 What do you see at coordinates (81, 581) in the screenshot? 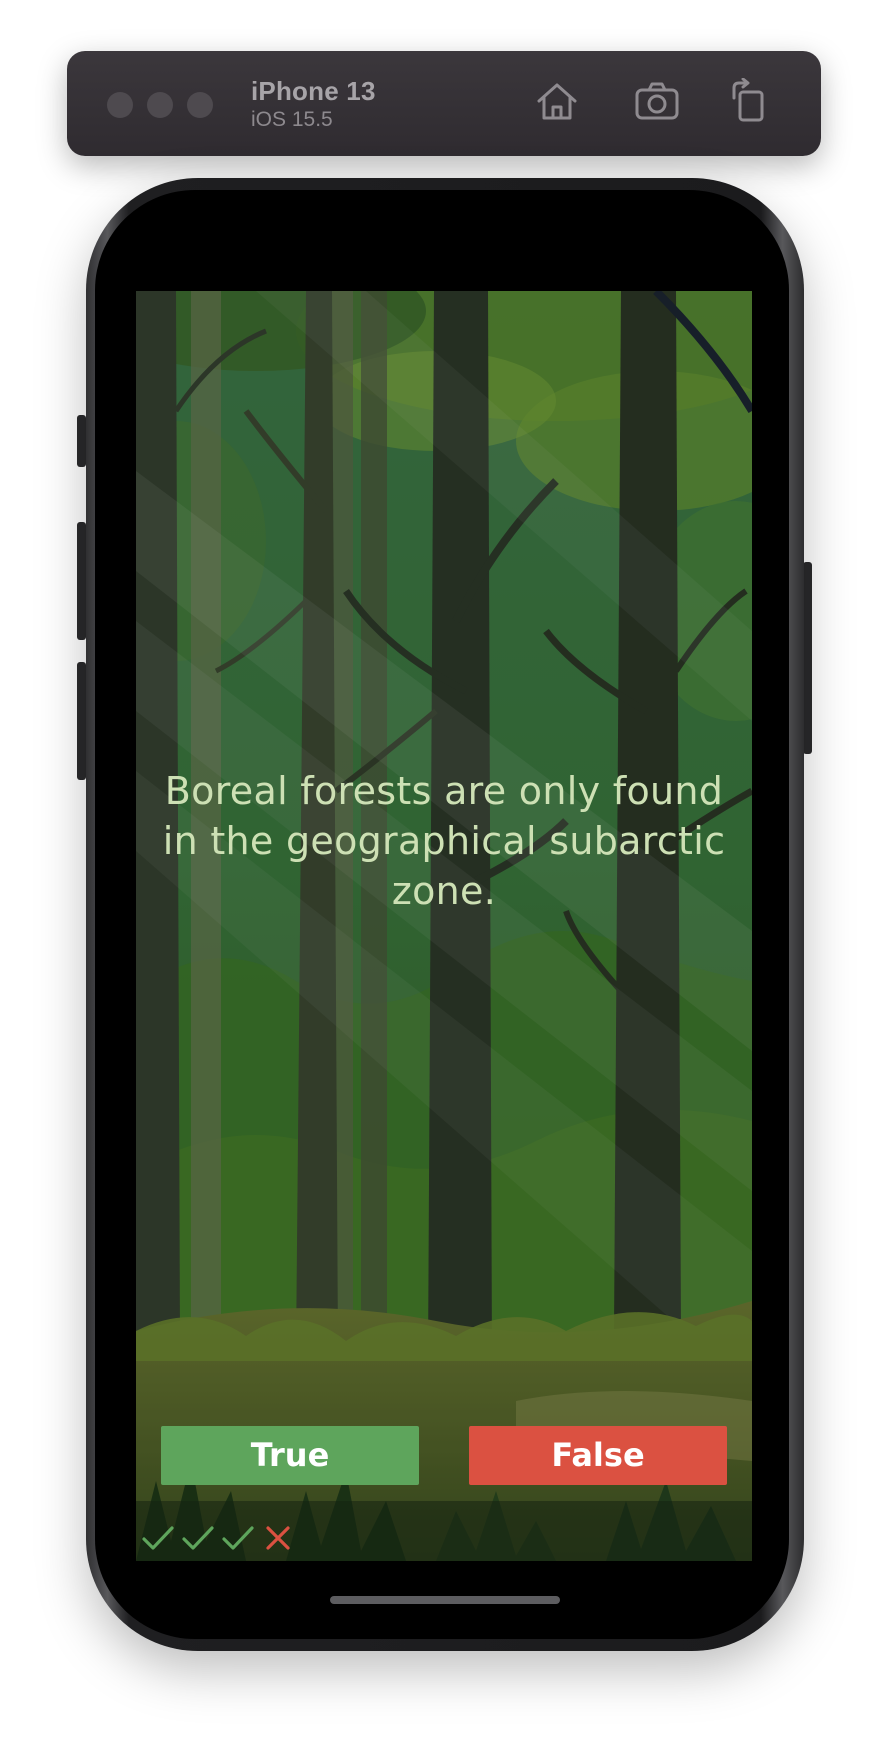
I see `volume-up-button` at bounding box center [81, 581].